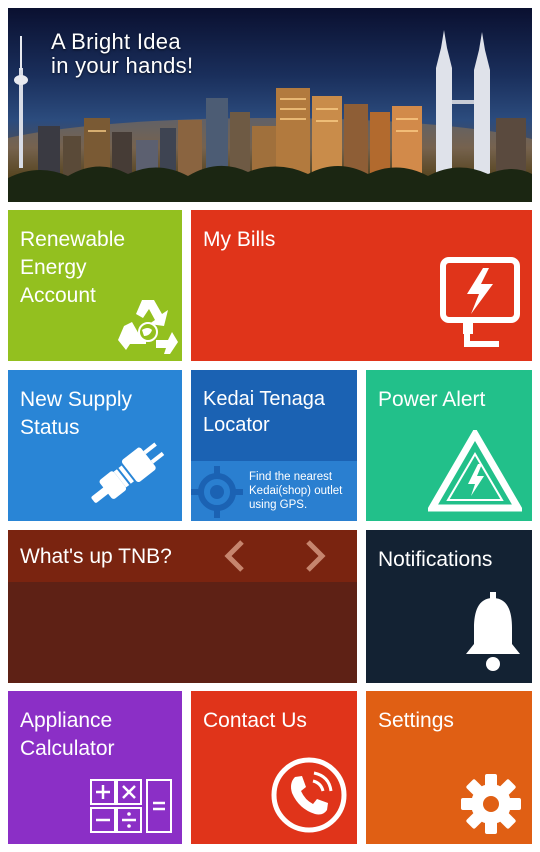 This screenshot has width=540, height=852. I want to click on tile-label: Renewable Energy Account, so click(73, 267).